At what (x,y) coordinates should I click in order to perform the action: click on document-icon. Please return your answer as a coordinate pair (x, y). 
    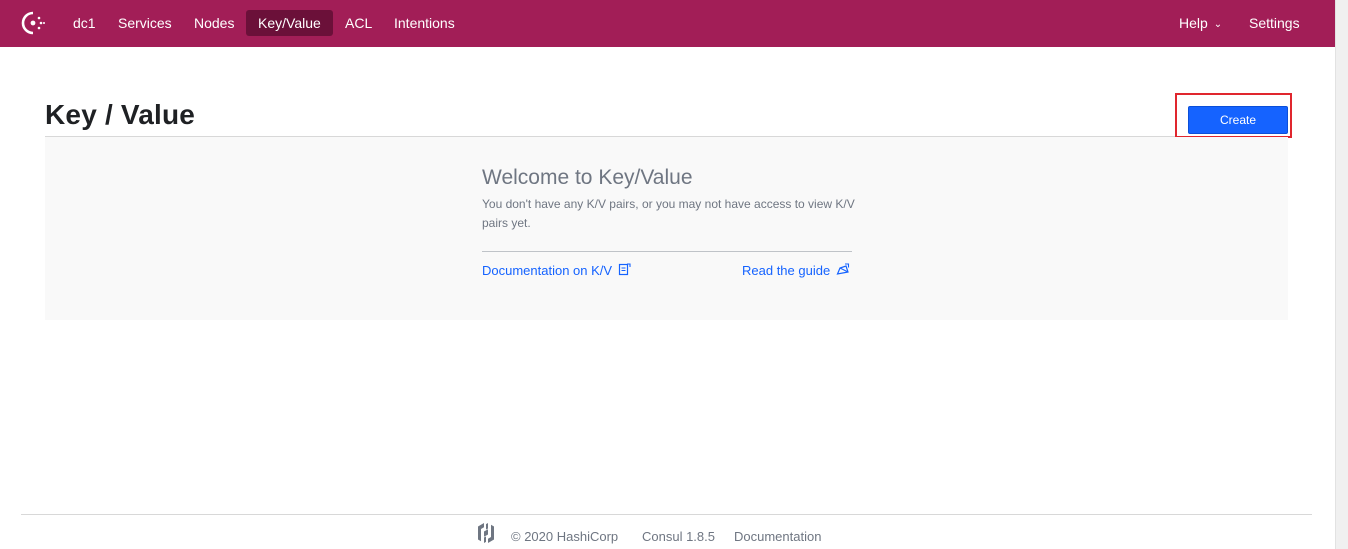
    Looking at the image, I should click on (624, 269).